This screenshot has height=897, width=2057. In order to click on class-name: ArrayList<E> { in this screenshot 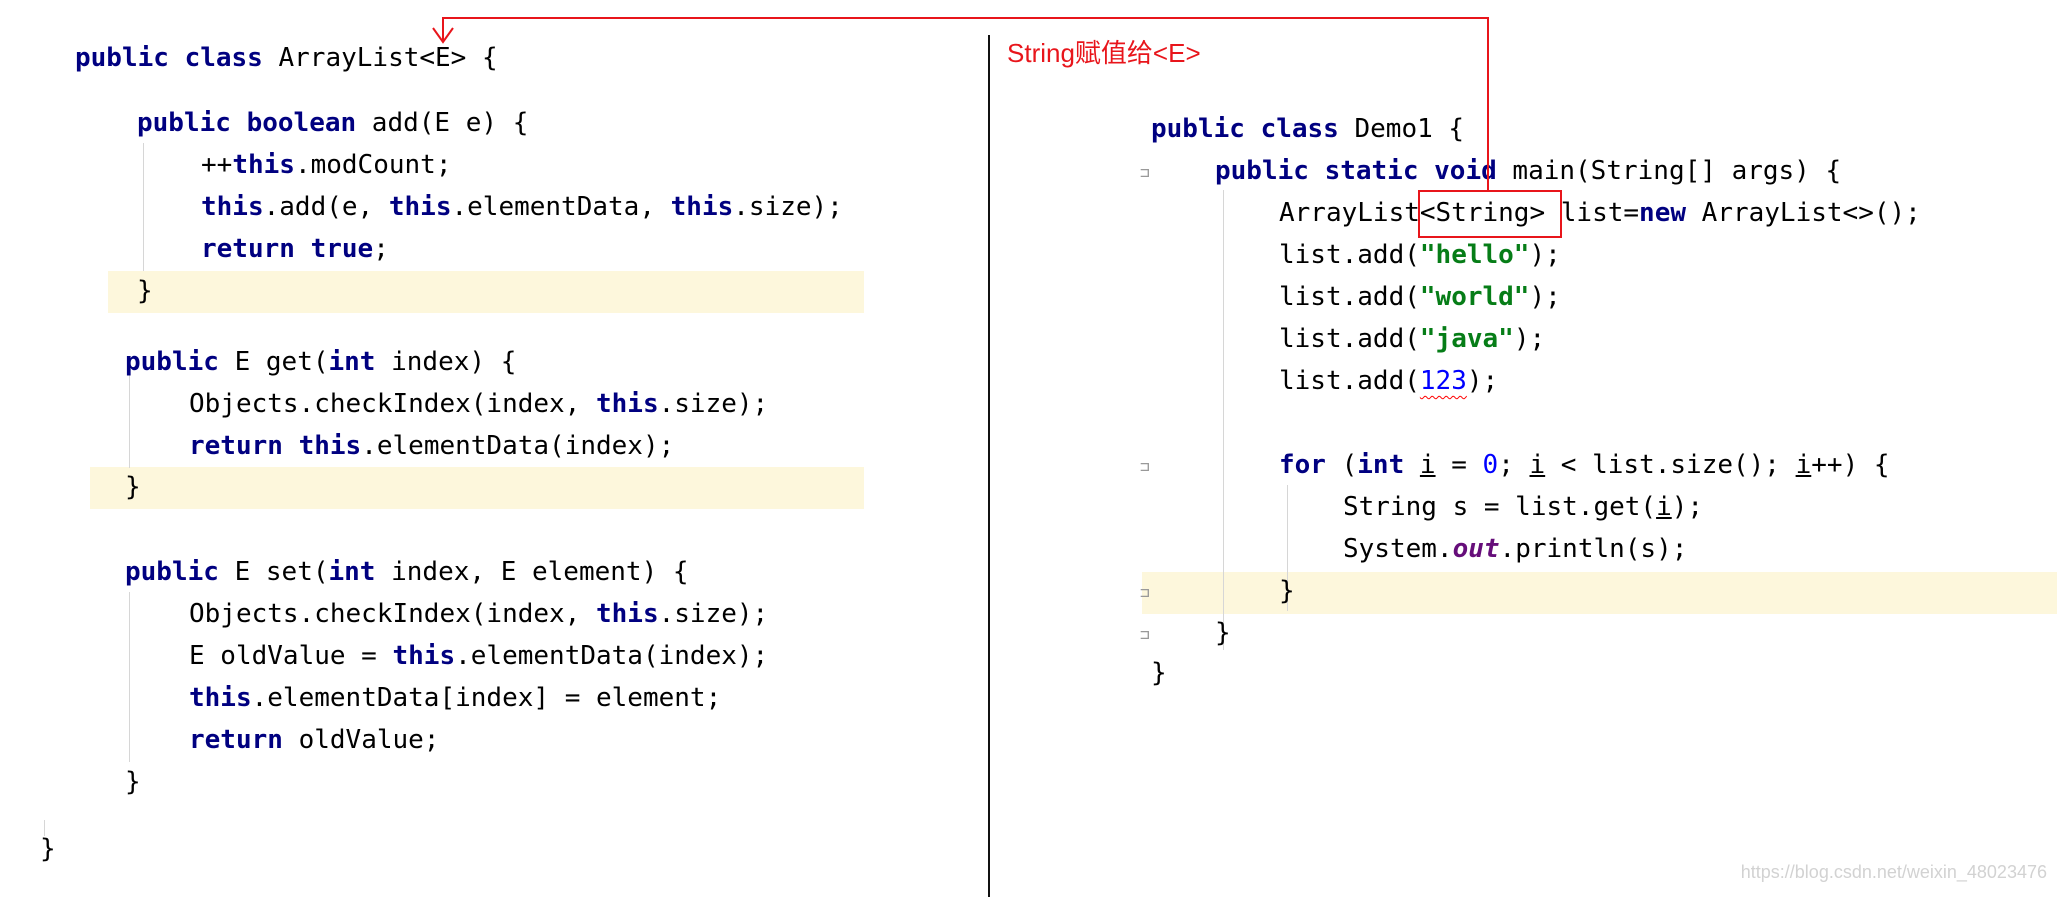, I will do `click(380, 58)`.